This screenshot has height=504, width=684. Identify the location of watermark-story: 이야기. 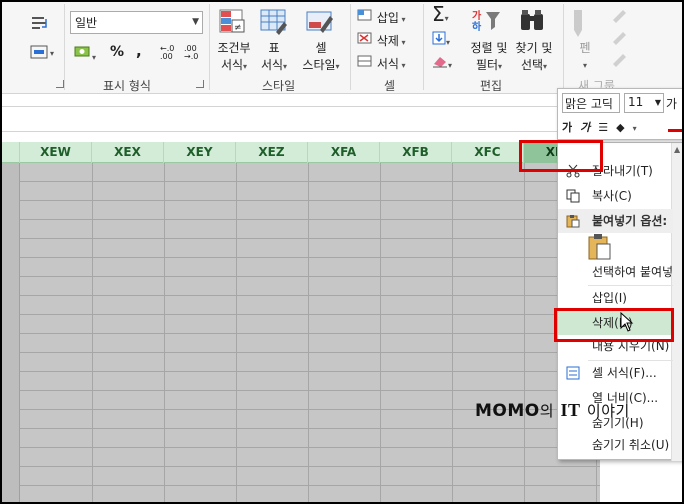
(608, 411).